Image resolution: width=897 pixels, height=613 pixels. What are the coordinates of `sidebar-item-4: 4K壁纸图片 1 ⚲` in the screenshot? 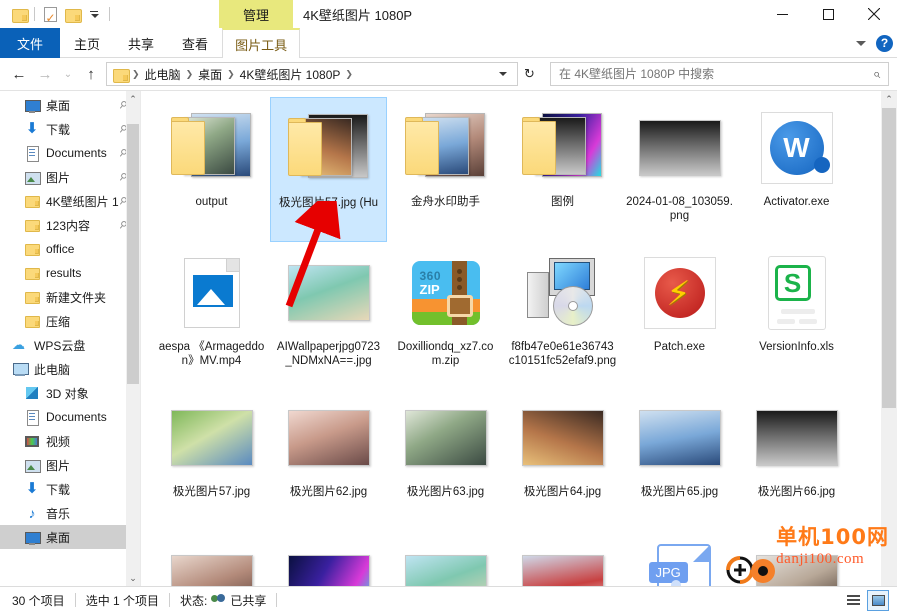 It's located at (70, 201).